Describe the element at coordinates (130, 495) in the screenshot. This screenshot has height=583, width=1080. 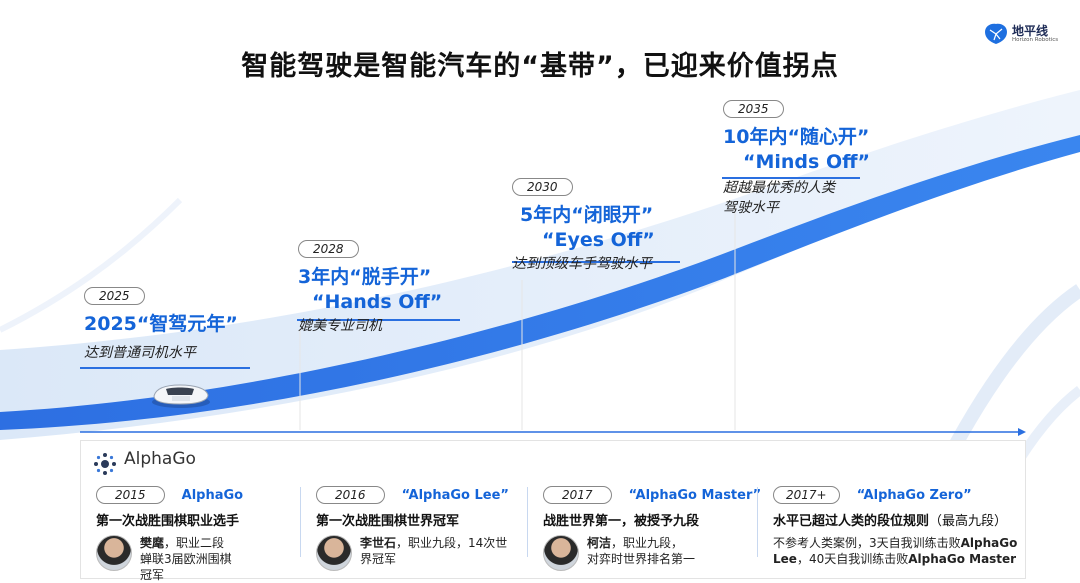
I see `year-pill: 2015` at that location.